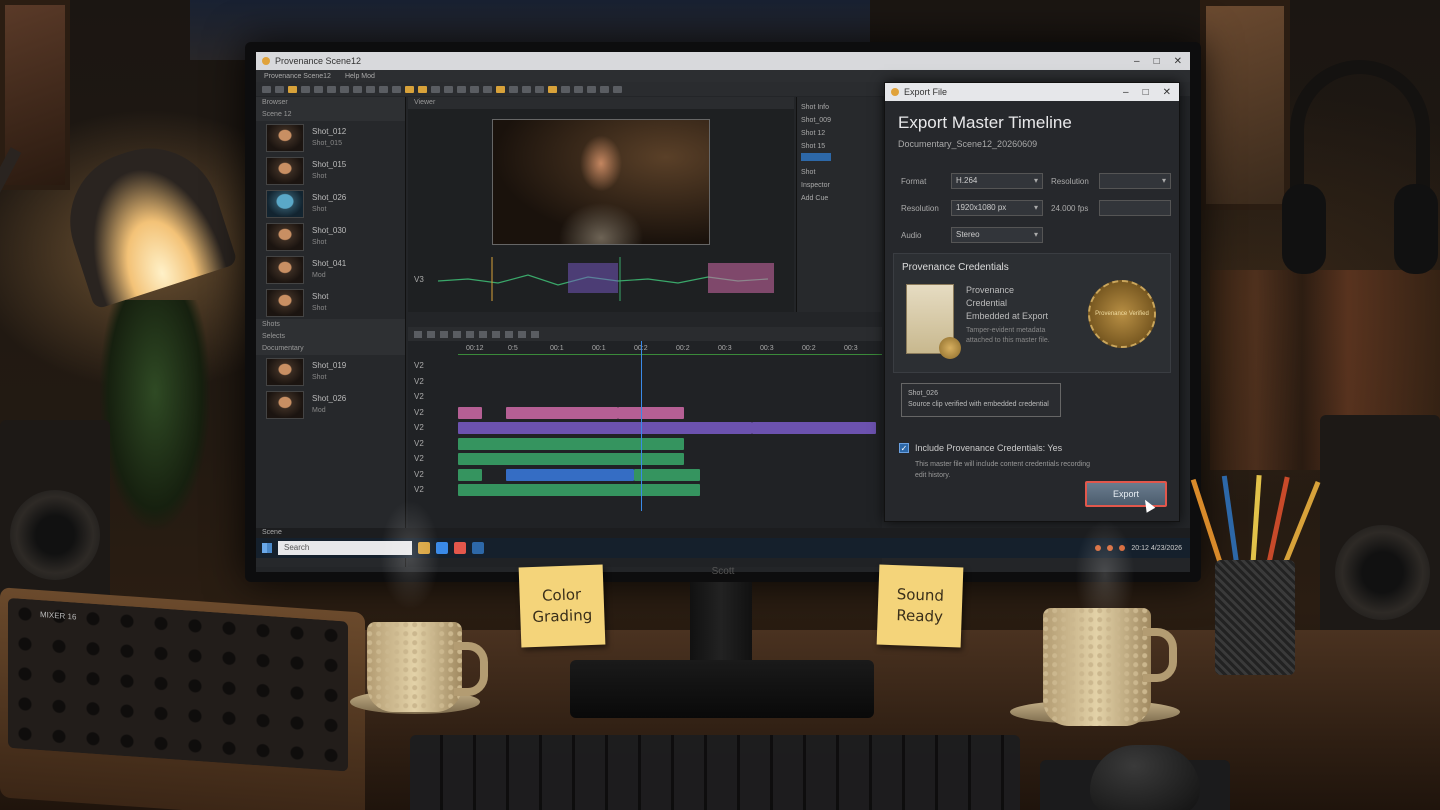 The image size is (1440, 810). What do you see at coordinates (460, 548) in the screenshot?
I see `media-app-icon` at bounding box center [460, 548].